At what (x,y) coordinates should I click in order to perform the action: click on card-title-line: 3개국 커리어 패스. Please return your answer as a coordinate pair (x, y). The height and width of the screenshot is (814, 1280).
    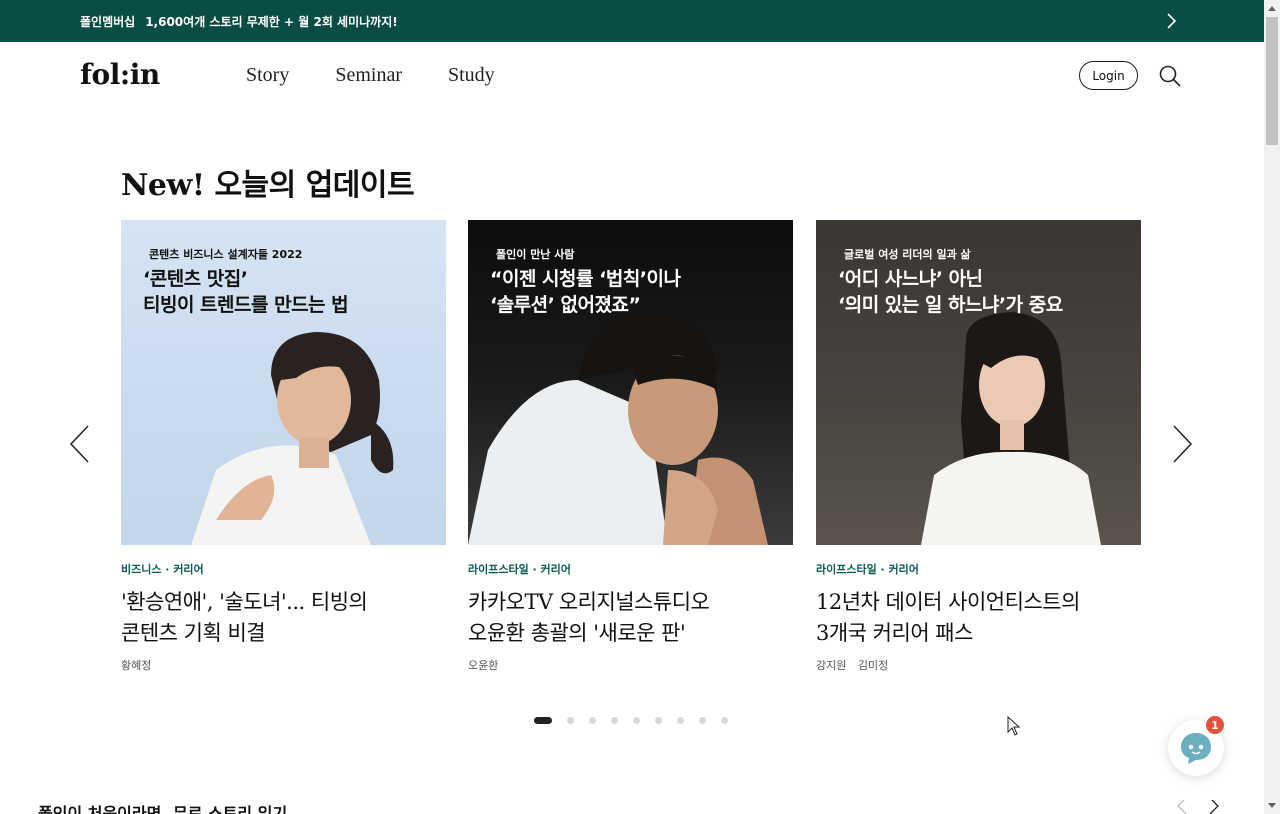
    Looking at the image, I should click on (894, 633).